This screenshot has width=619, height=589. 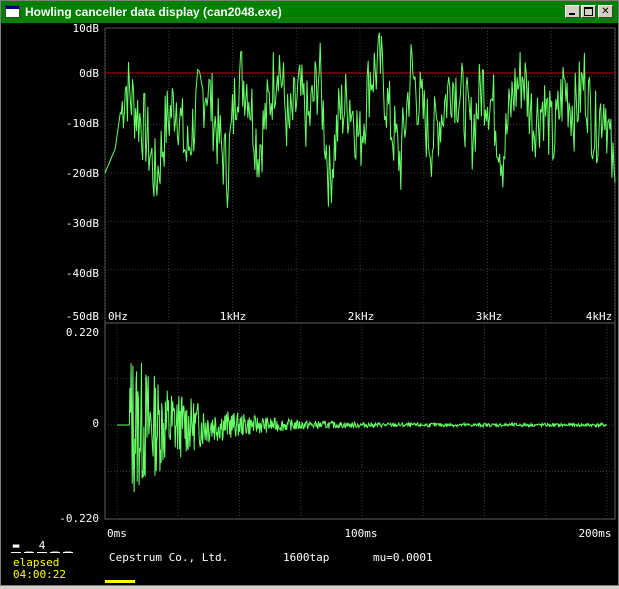 What do you see at coordinates (82, 273) in the screenshot?
I see `spectrum-y-tick: -40dB` at bounding box center [82, 273].